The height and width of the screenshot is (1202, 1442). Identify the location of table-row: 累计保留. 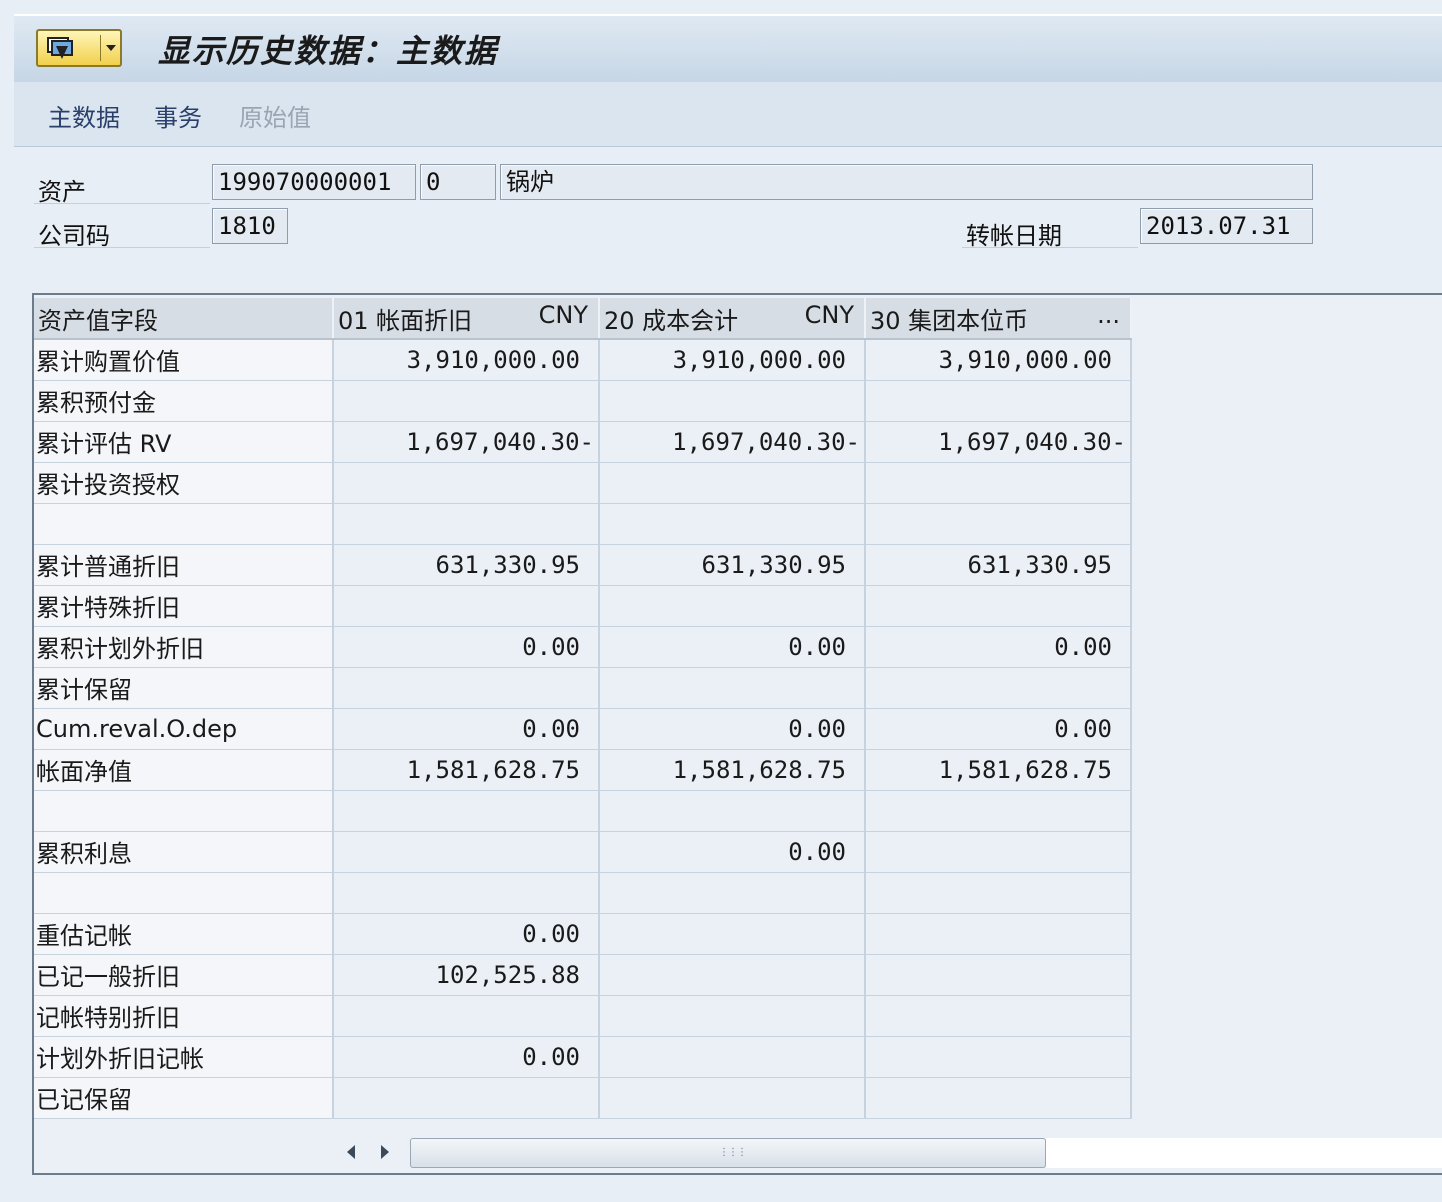
(583, 688).